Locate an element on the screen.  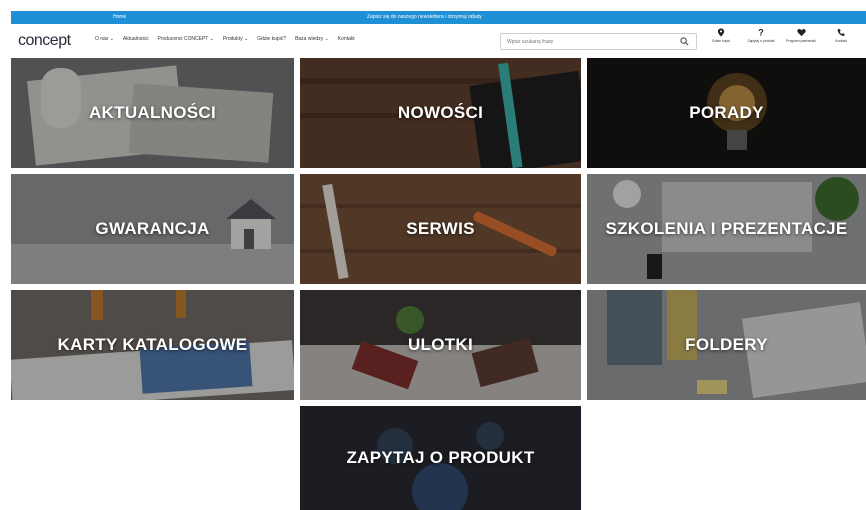
quick-link-label: Gdzie kupić is located at coordinates (721, 41).